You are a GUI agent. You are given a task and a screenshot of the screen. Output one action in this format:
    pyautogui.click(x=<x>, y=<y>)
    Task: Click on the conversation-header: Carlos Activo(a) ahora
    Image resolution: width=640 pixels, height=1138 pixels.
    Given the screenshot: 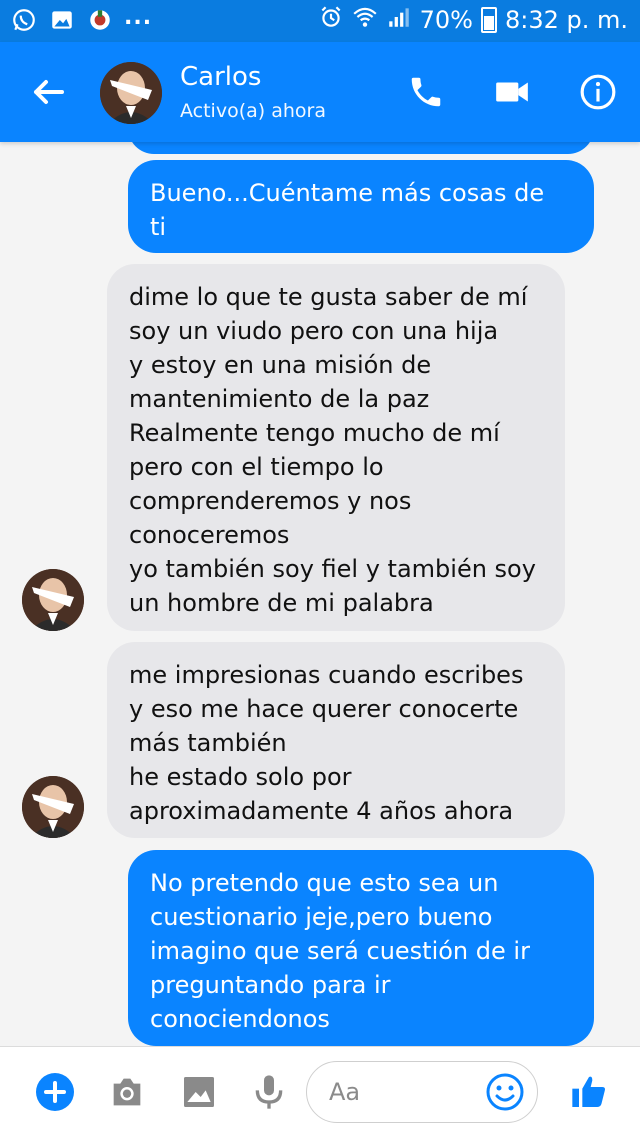 What is the action you would take?
    pyautogui.click(x=320, y=92)
    